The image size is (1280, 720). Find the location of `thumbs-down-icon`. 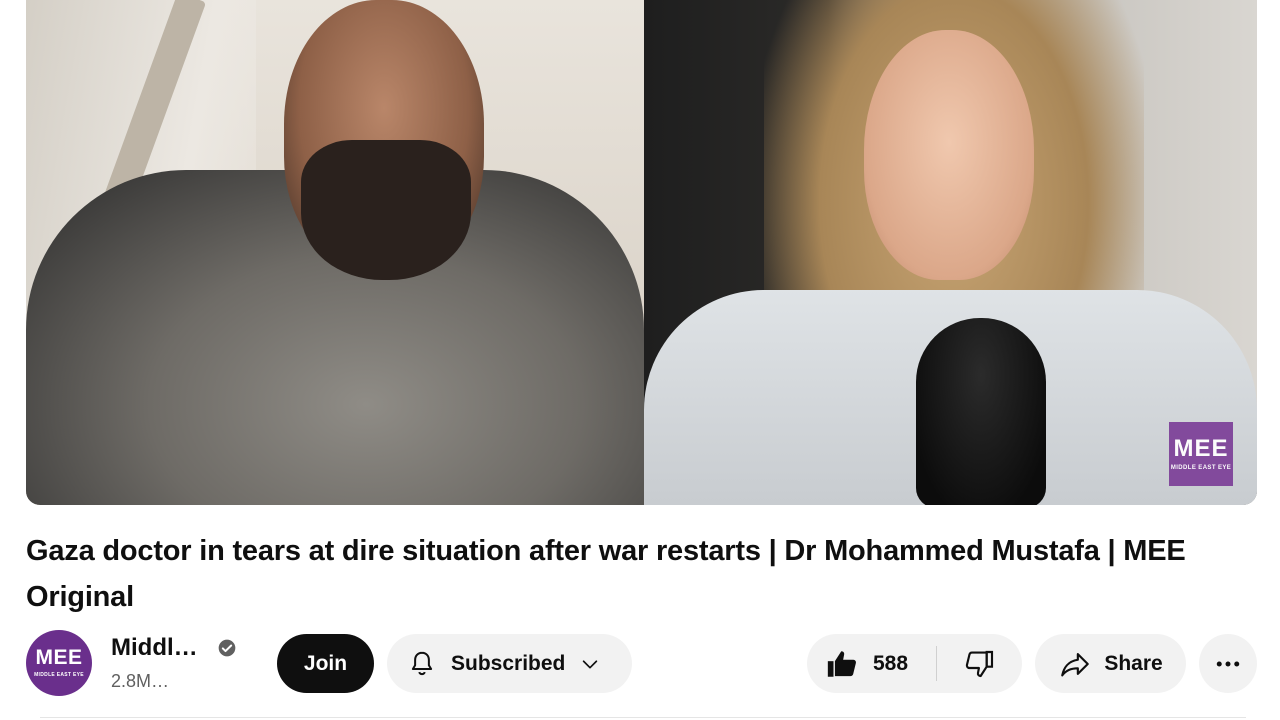

thumbs-down-icon is located at coordinates (979, 663).